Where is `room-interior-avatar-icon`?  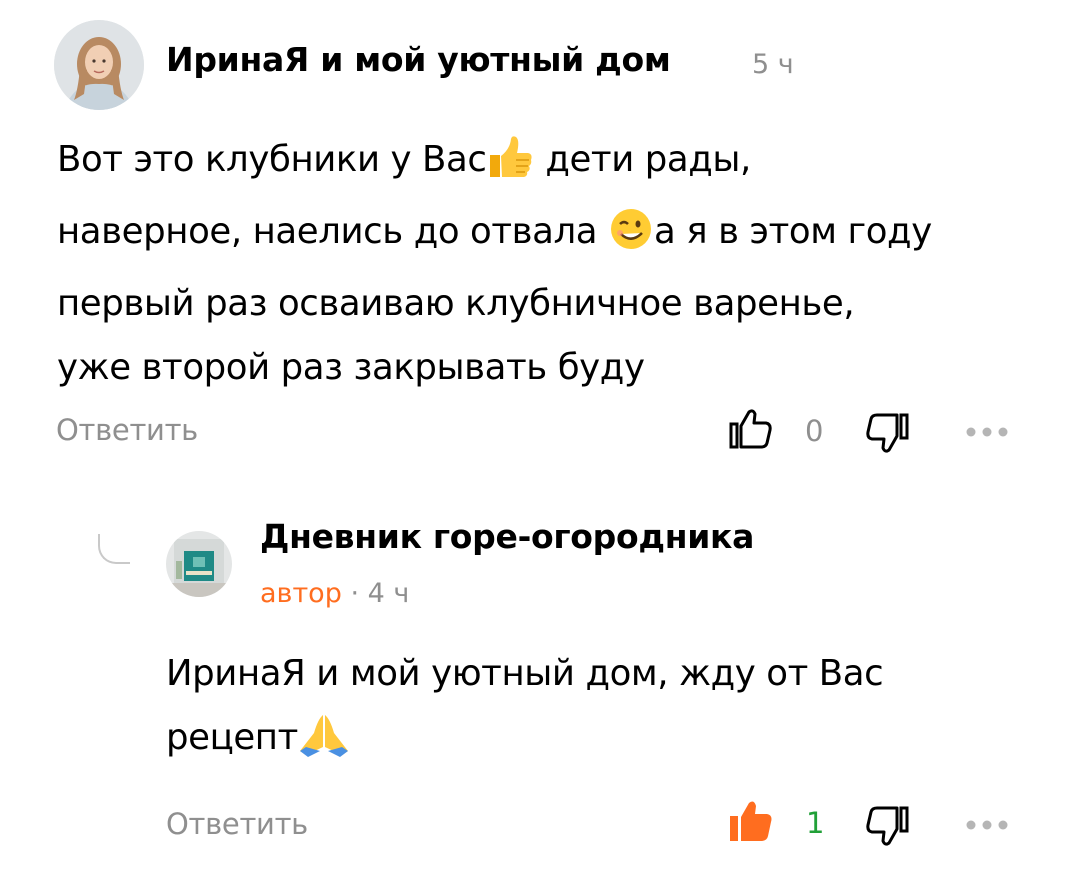
room-interior-avatar-icon is located at coordinates (199, 564).